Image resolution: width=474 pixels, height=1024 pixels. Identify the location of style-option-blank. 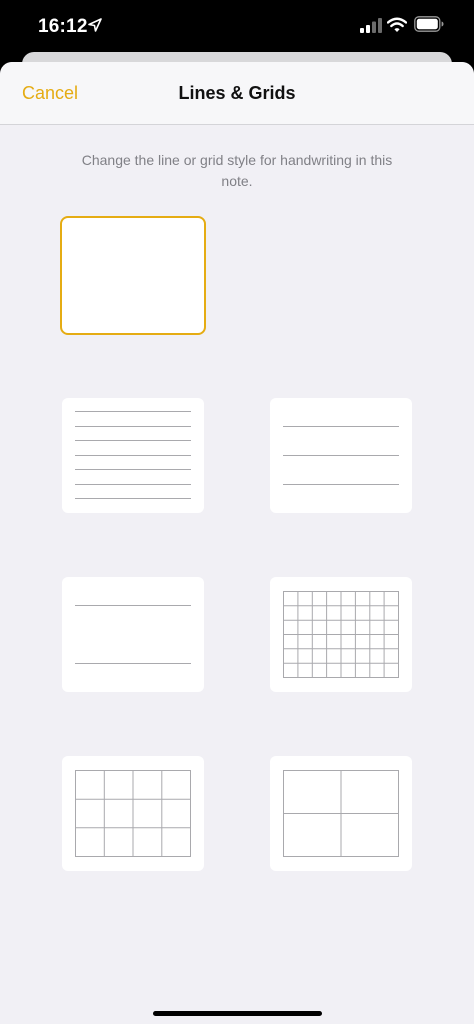
(133, 275).